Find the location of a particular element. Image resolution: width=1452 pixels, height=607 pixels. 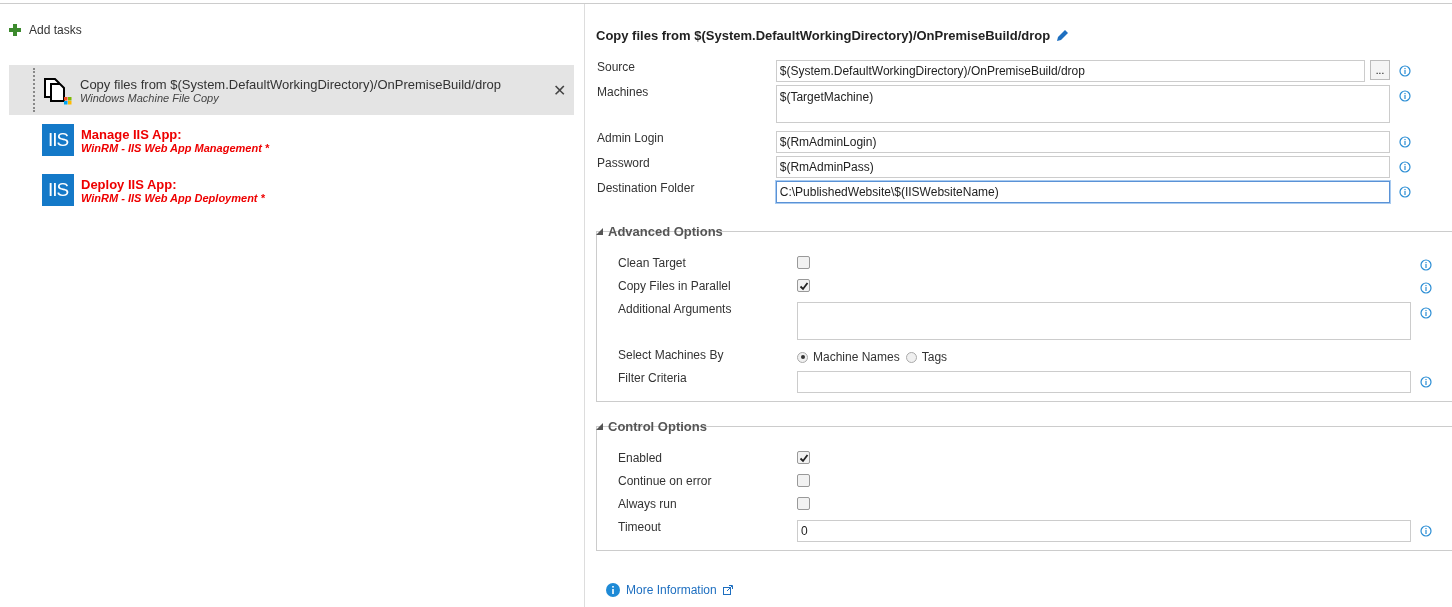

more-information-link: More Information is located at coordinates (671, 590).